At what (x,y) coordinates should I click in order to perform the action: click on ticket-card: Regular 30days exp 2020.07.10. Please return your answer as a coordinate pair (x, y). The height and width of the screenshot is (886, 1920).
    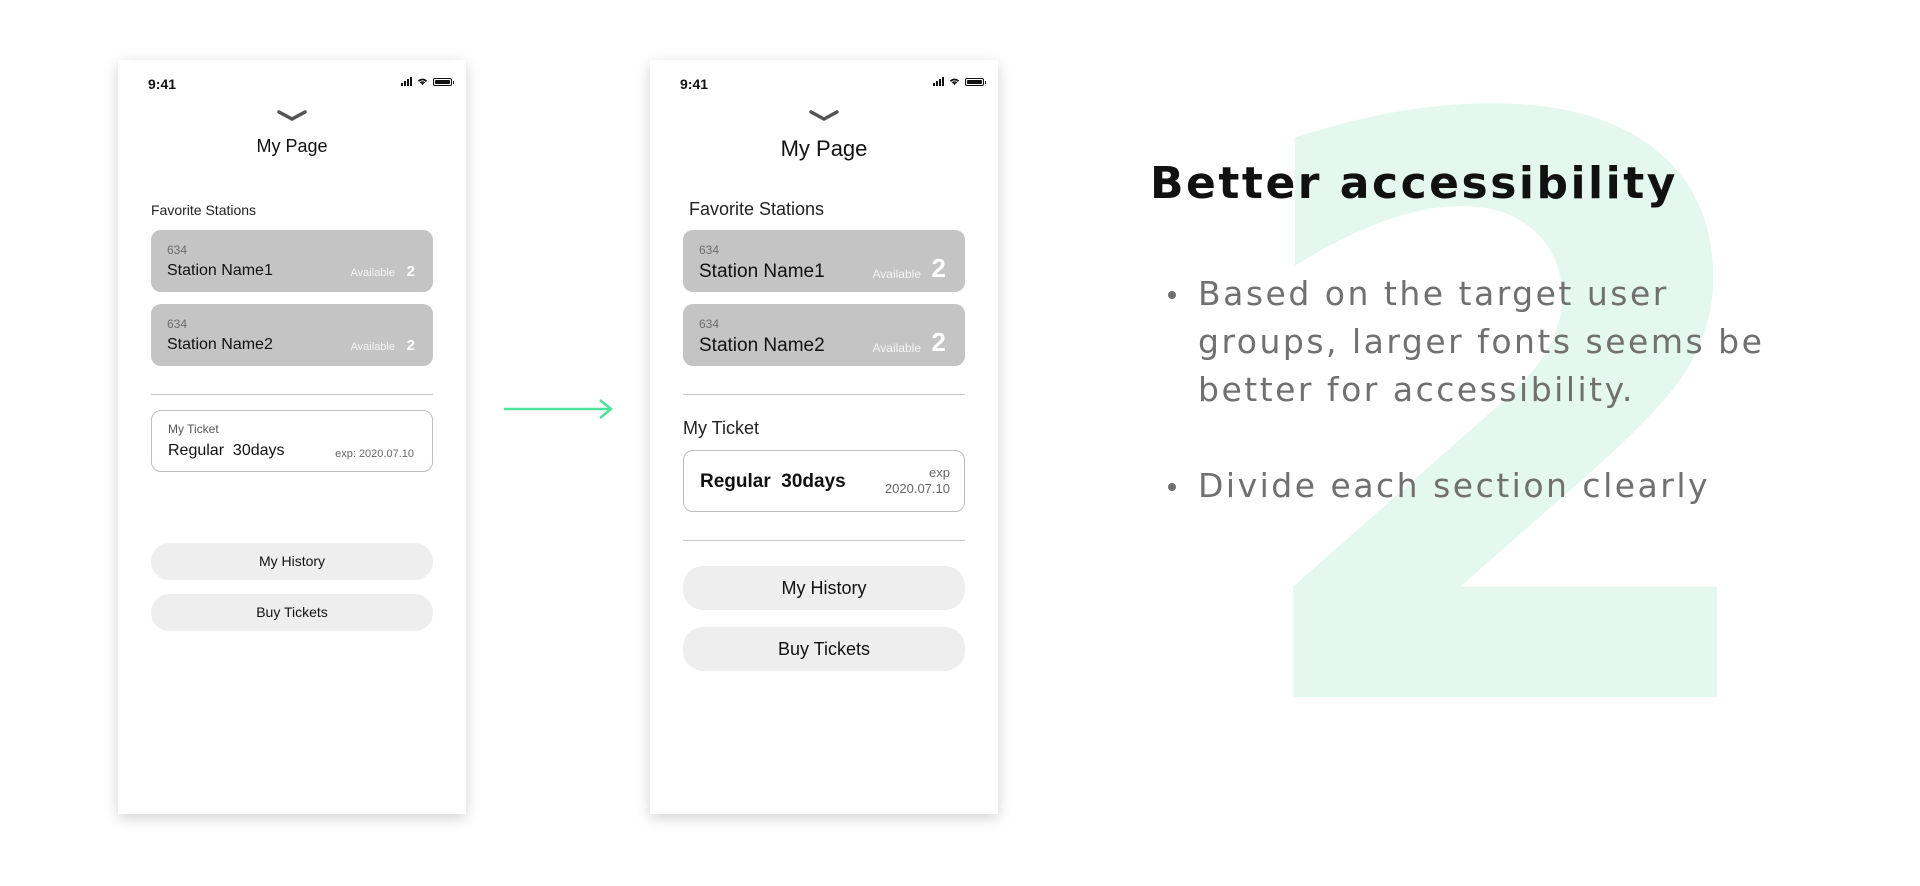
    Looking at the image, I should click on (824, 481).